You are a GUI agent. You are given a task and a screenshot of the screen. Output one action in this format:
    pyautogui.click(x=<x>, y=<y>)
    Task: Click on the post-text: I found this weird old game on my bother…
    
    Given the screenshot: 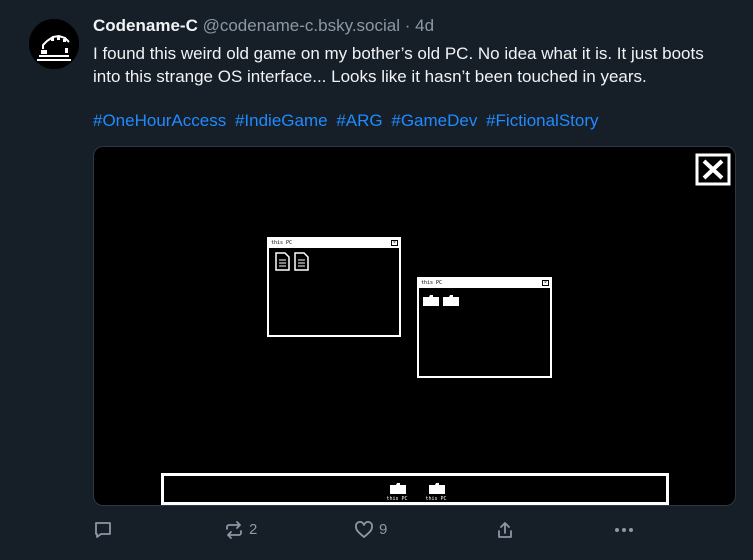 What is the action you would take?
    pyautogui.click(x=398, y=65)
    